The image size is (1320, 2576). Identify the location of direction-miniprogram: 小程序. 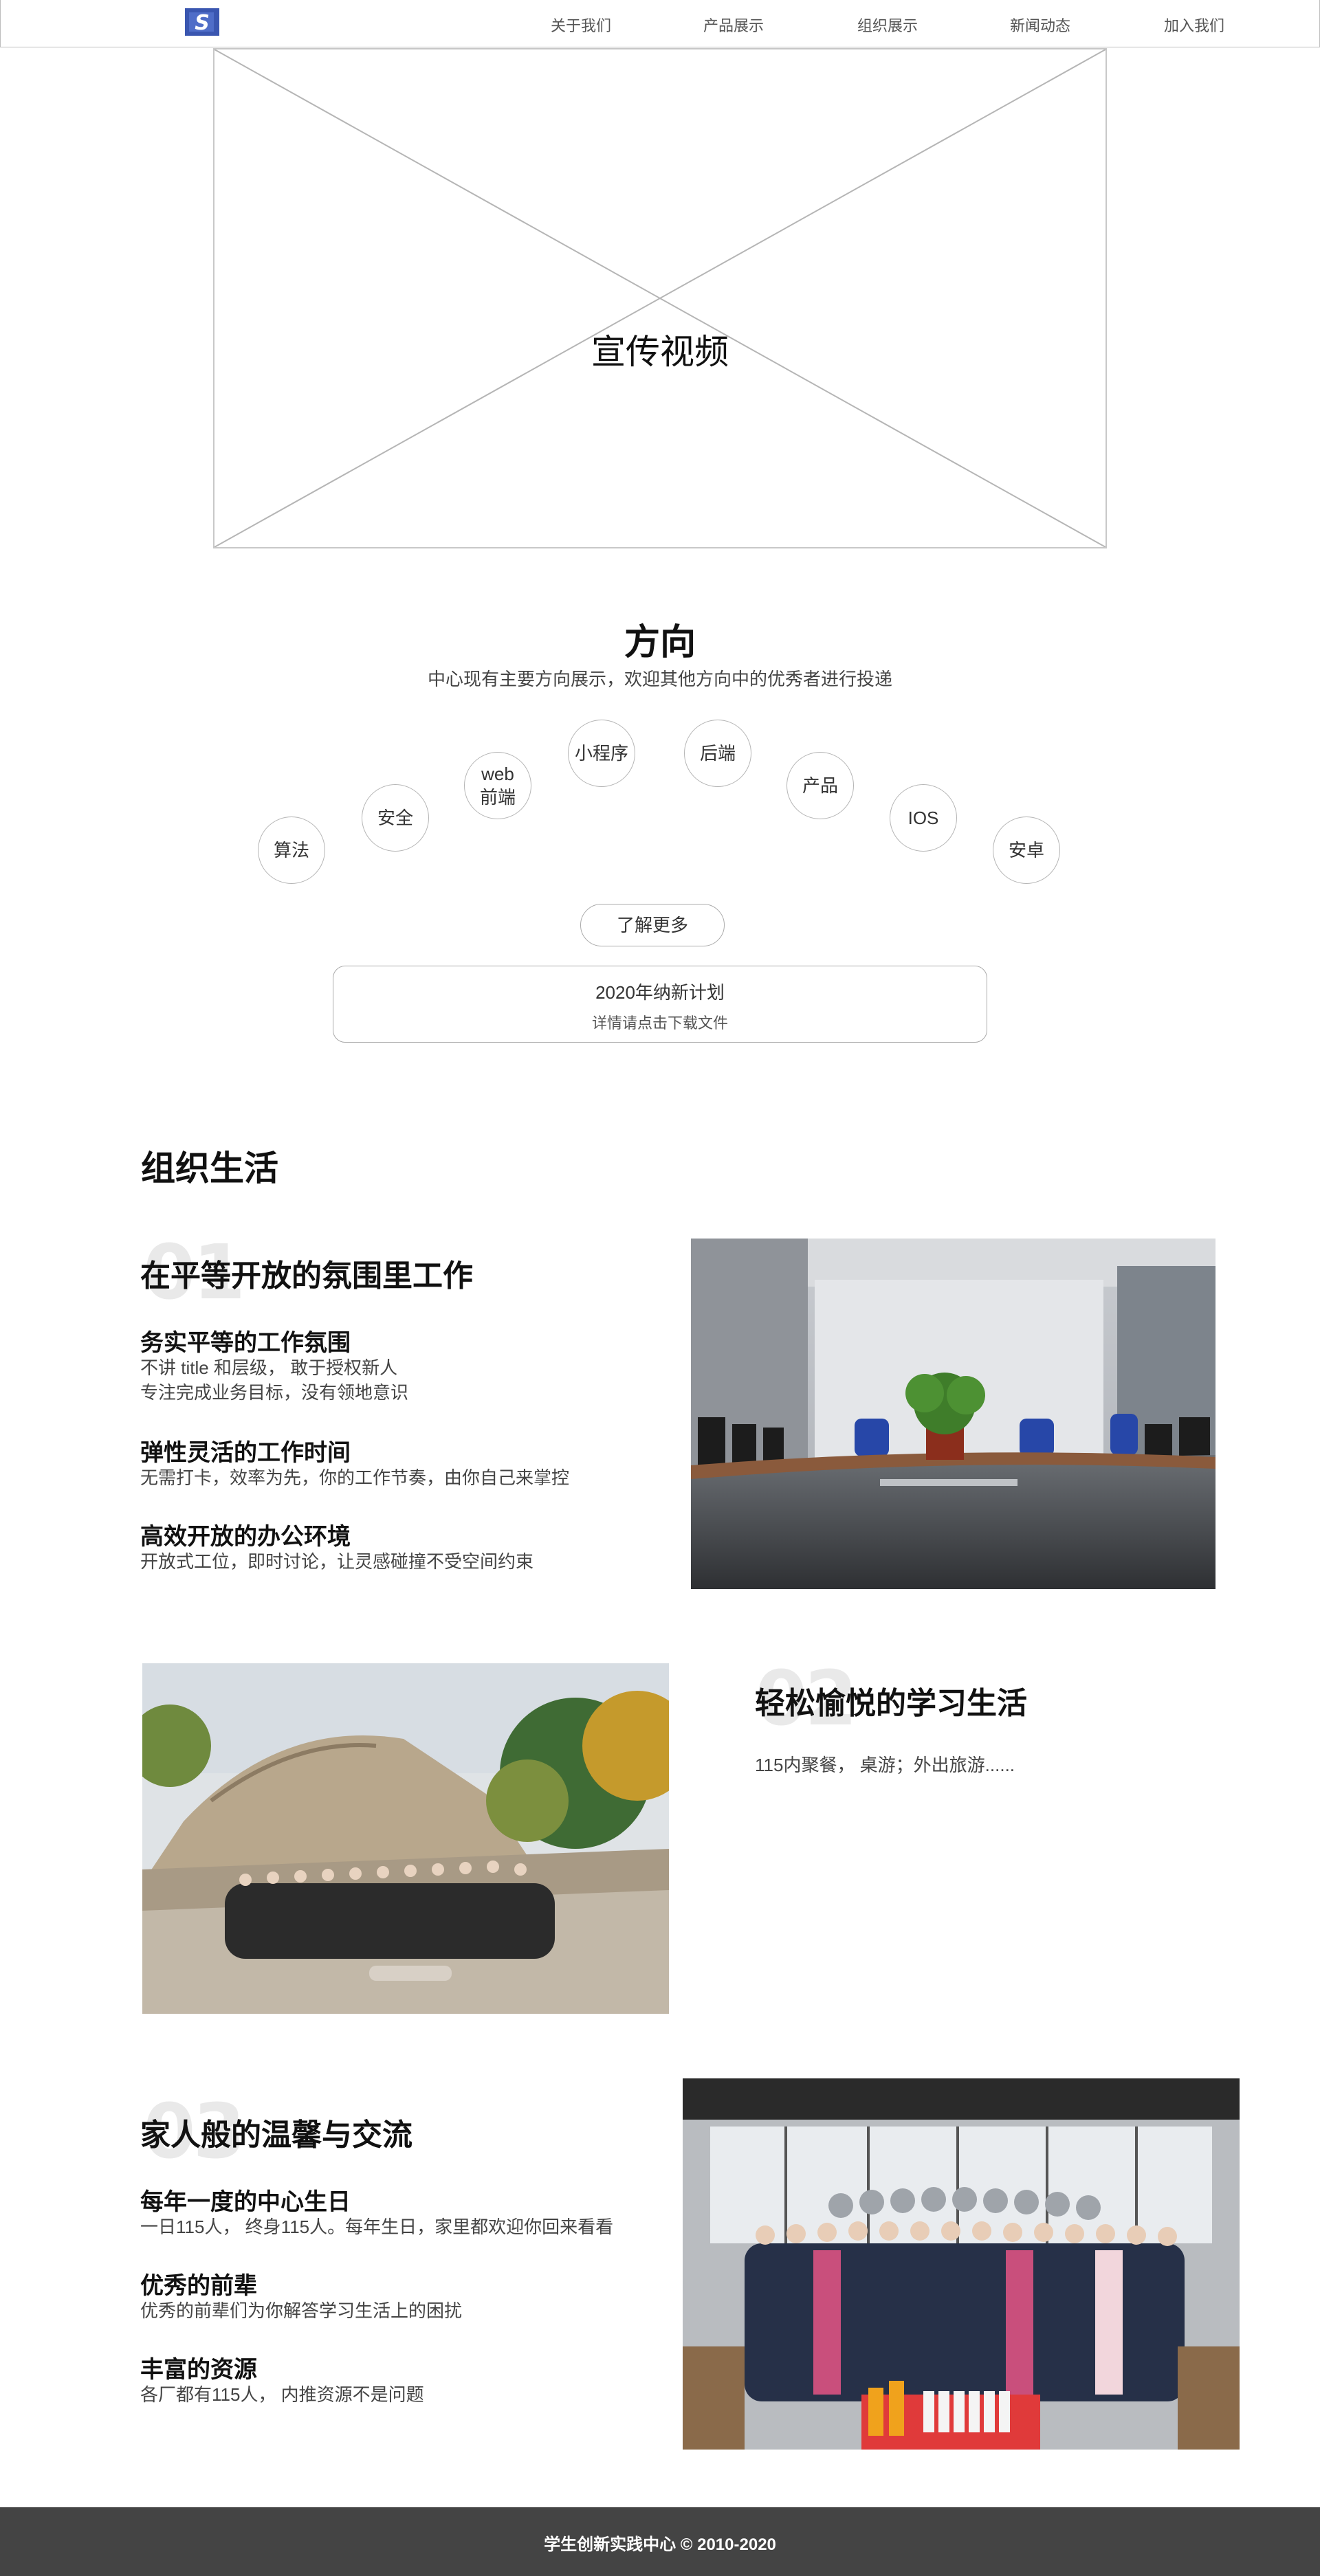
(601, 754).